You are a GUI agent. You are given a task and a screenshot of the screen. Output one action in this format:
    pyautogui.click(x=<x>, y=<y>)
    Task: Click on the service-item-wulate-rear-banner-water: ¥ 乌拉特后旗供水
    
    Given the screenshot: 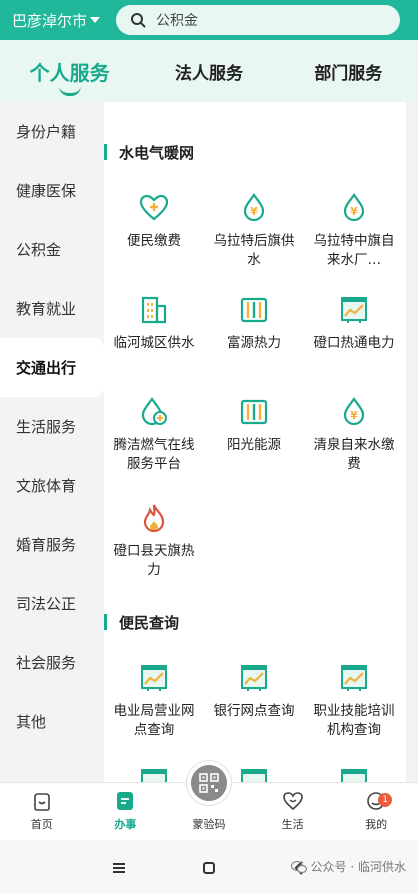 What is the action you would take?
    pyautogui.click(x=254, y=231)
    